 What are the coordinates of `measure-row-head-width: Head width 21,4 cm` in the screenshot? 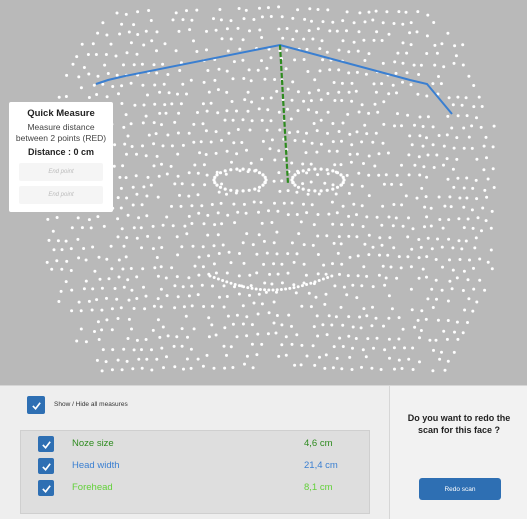 It's located at (195, 466).